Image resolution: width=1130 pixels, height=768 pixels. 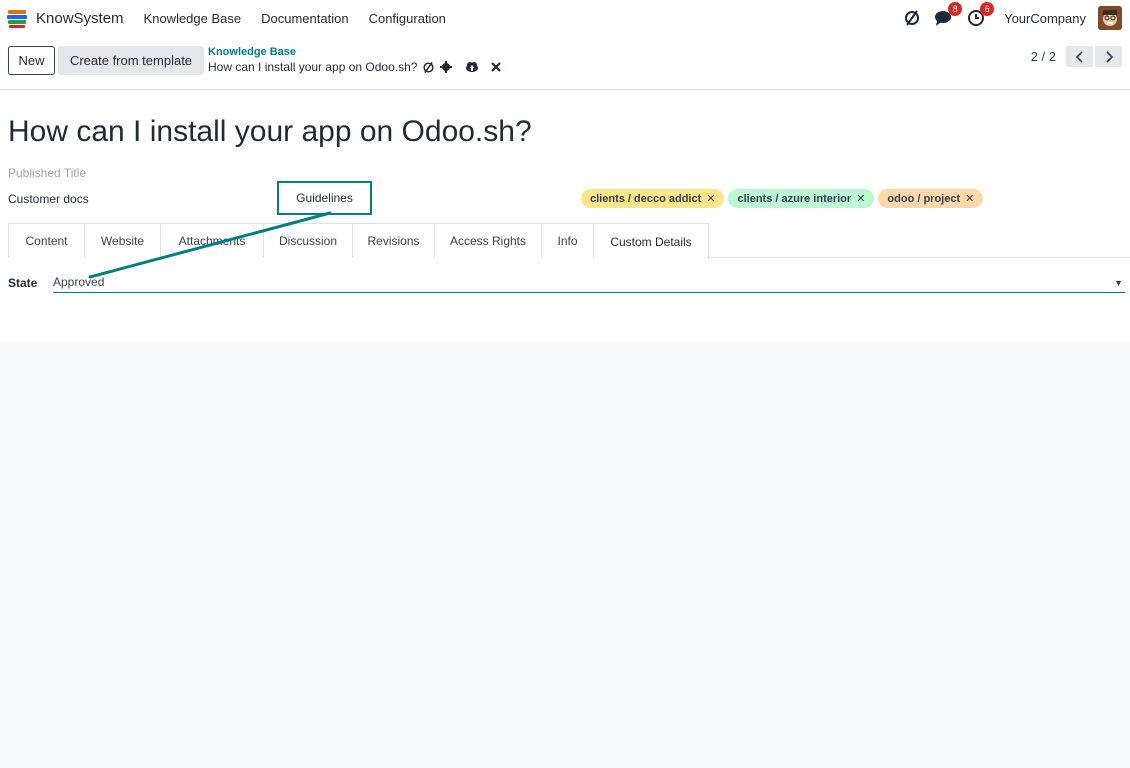 I want to click on breadcrumb-parent: Knowledge Base, so click(x=355, y=52).